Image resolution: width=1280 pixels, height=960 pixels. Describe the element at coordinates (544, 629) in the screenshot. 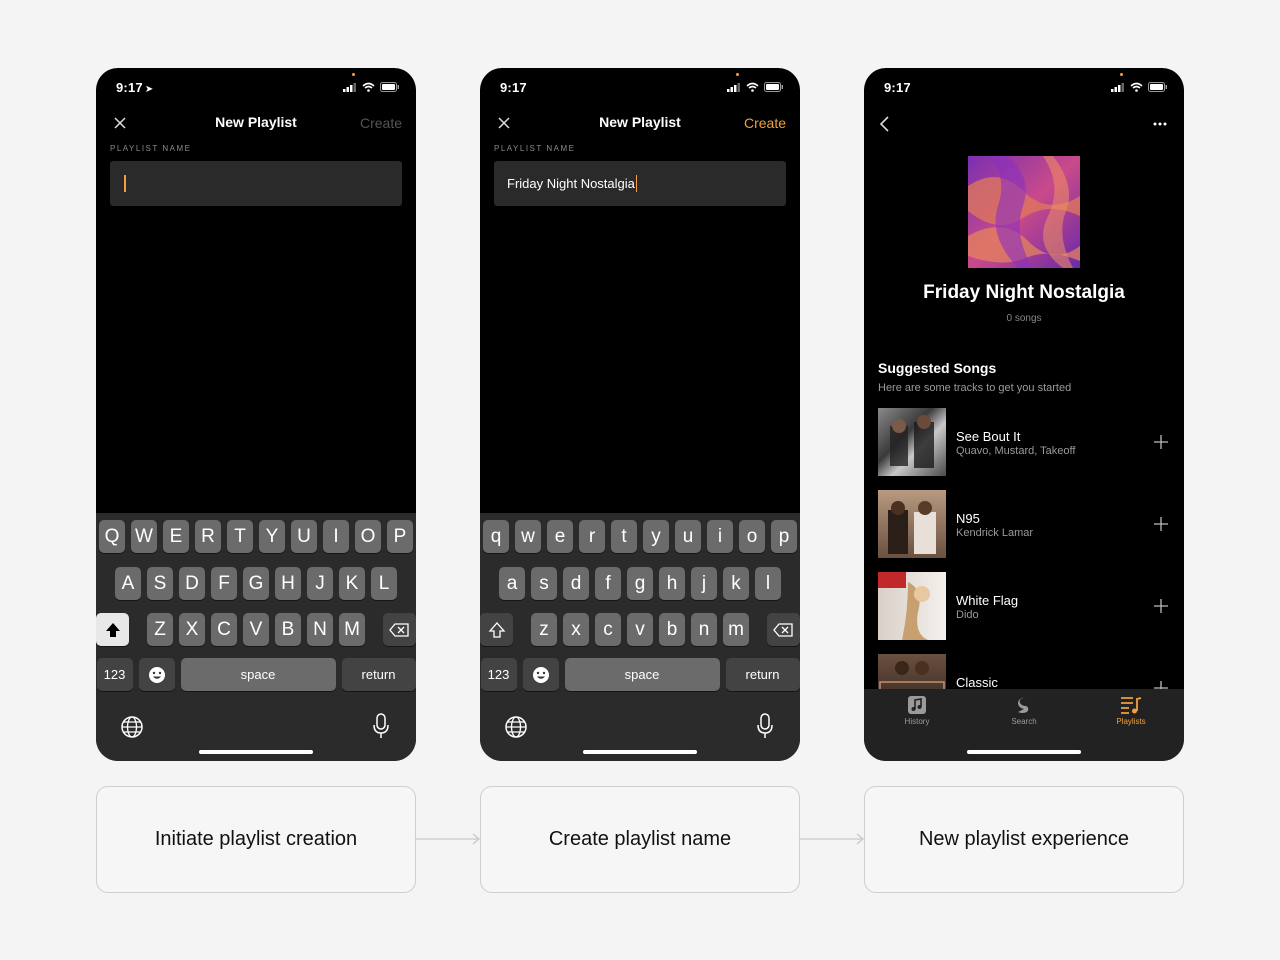

I see `key-z: z` at that location.